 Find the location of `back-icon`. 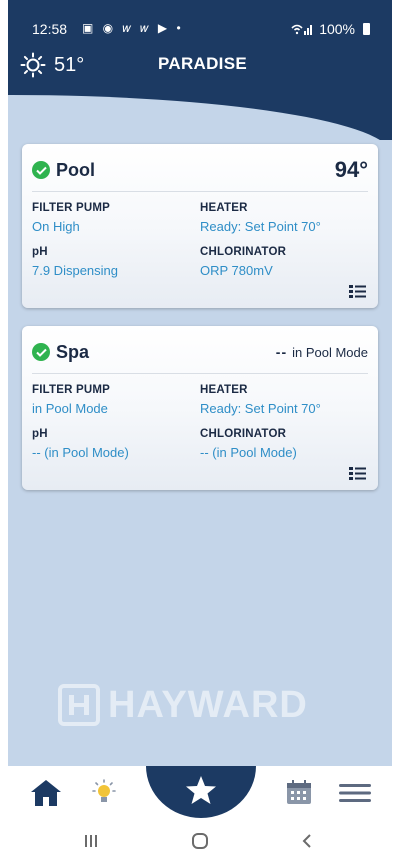

back-icon is located at coordinates (306, 841).